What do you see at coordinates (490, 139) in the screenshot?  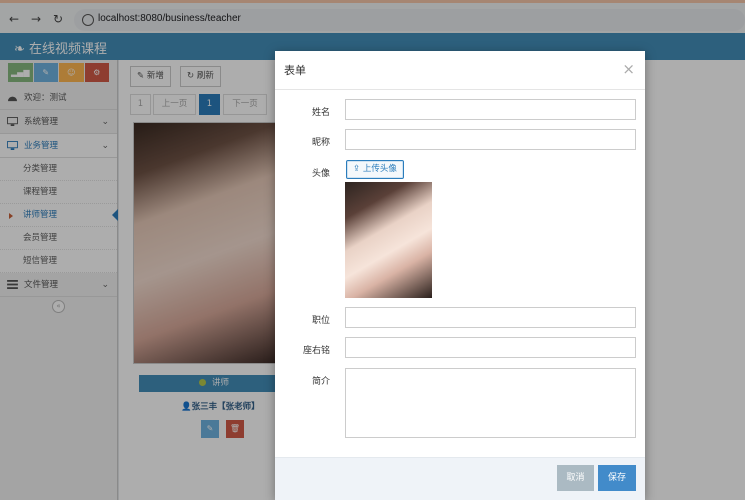 I see `nickname-field` at bounding box center [490, 139].